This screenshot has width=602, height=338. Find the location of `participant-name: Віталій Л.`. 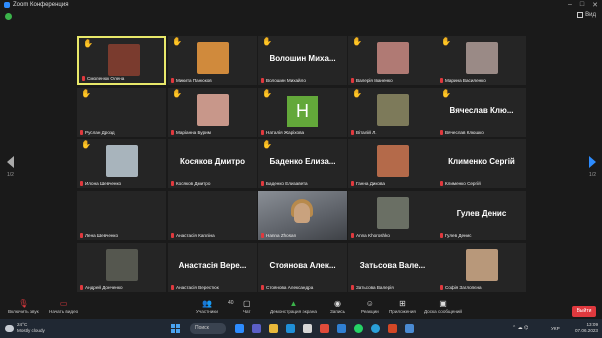

participant-name: Віталій Л. is located at coordinates (366, 132).